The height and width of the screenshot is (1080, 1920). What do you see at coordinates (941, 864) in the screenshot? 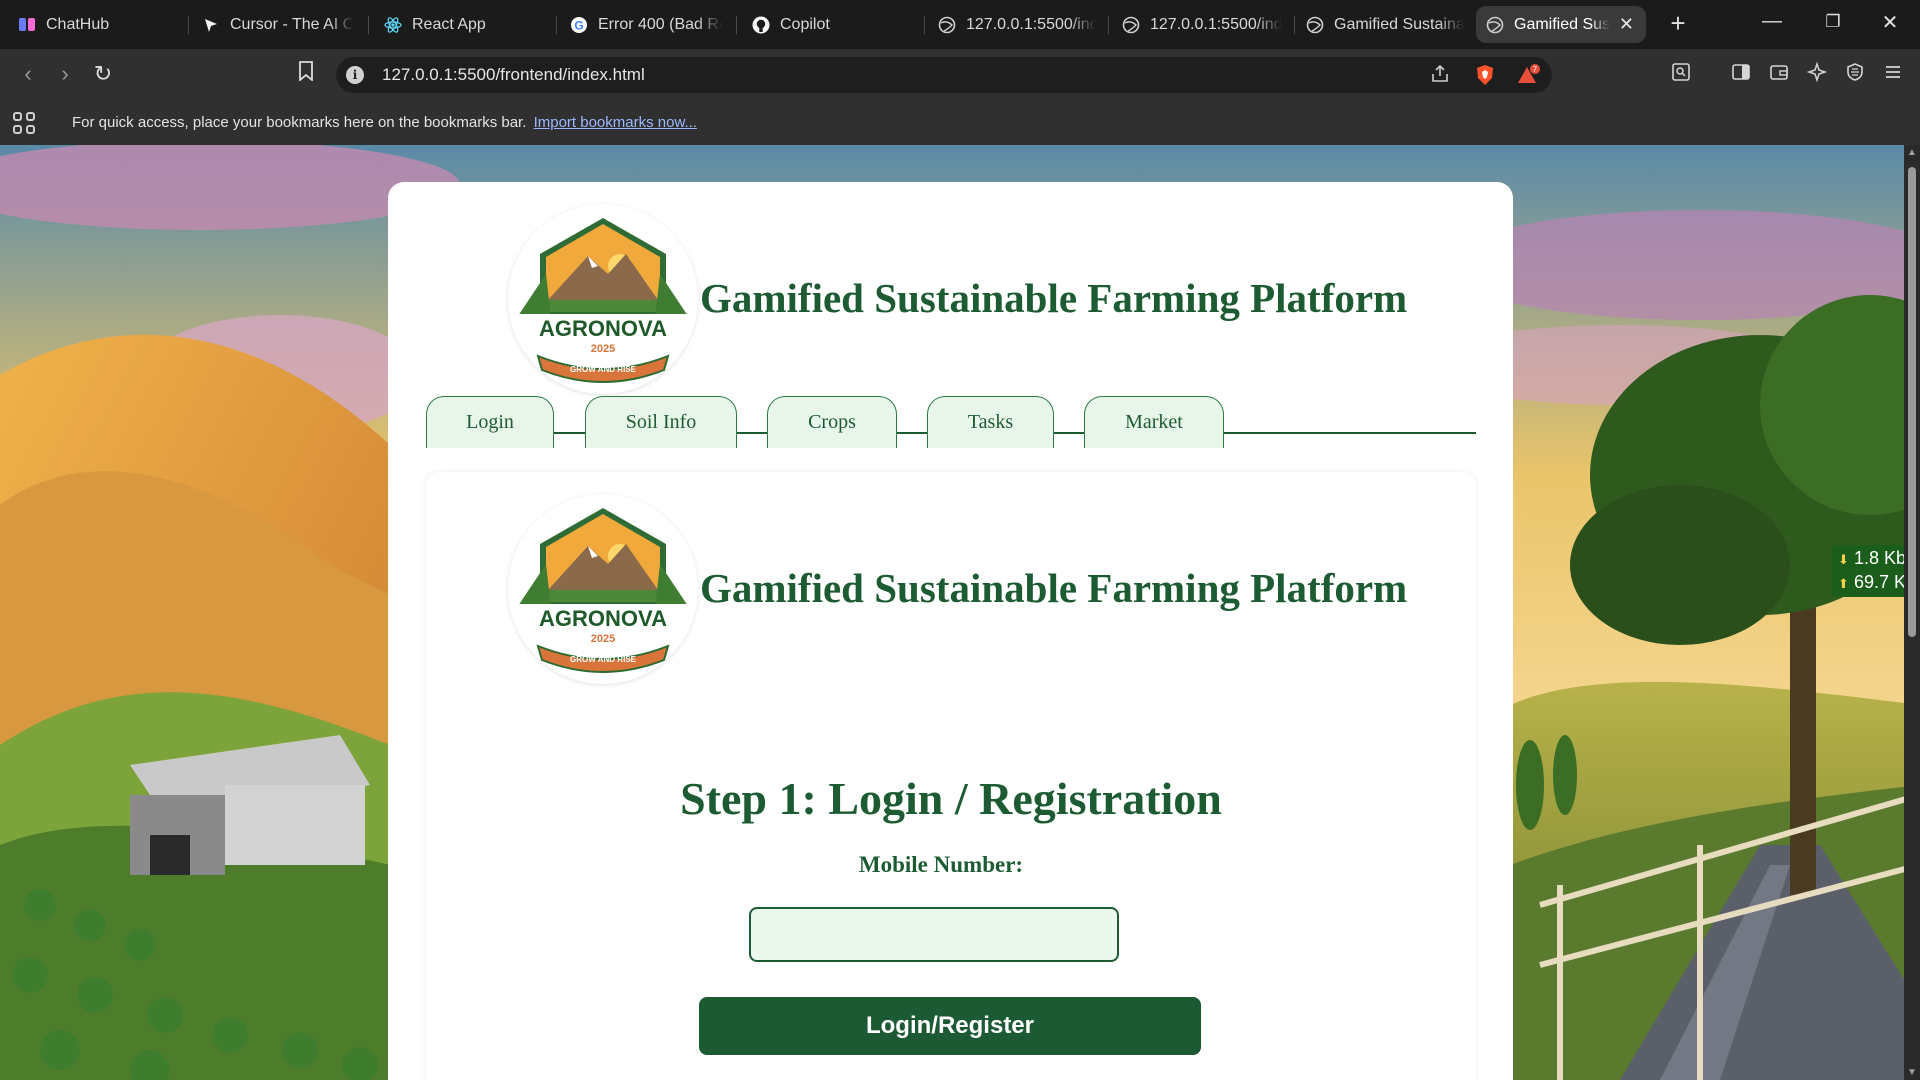
I see `mobile-number-label: Mobile Number:` at bounding box center [941, 864].